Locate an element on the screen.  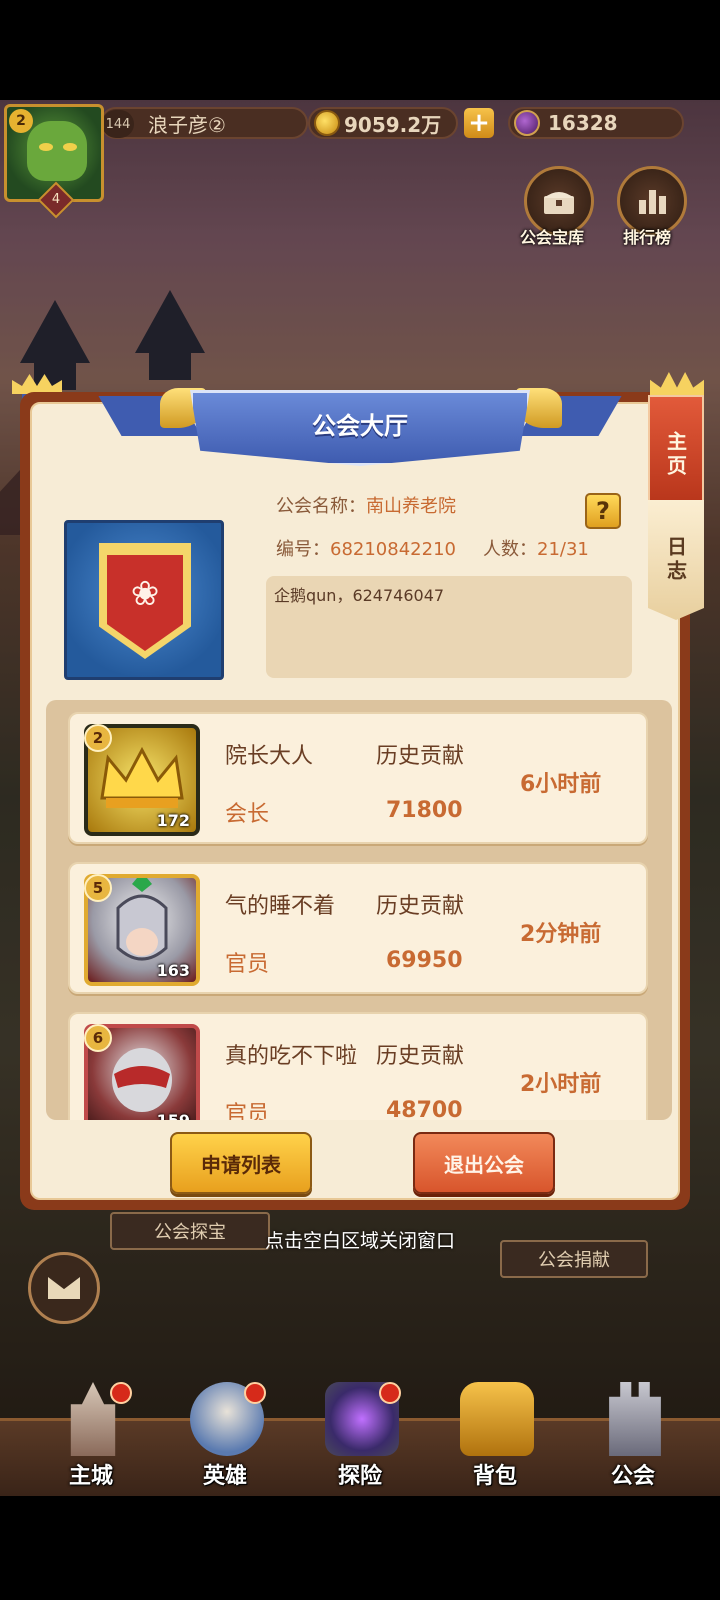
guild-members-value: 21/31 is located at coordinates (563, 549).